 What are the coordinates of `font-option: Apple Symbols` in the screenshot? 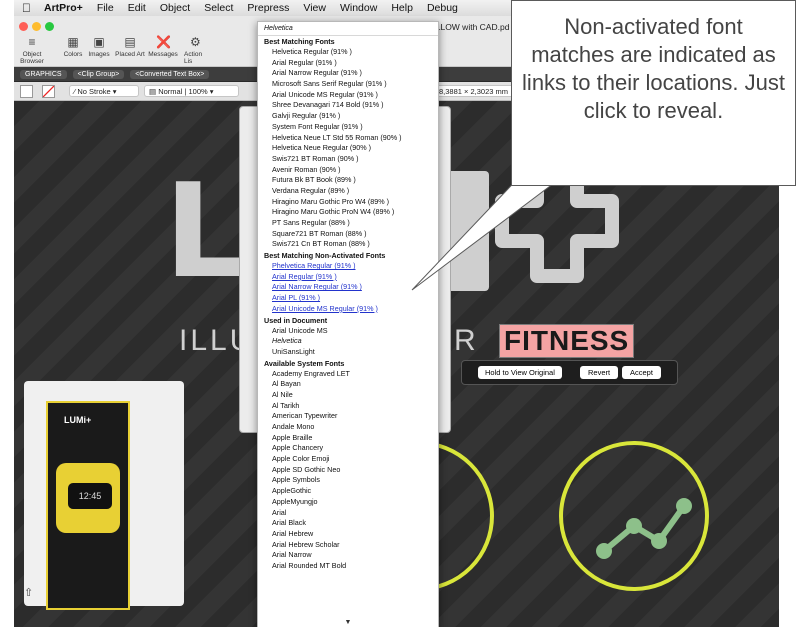 It's located at (348, 480).